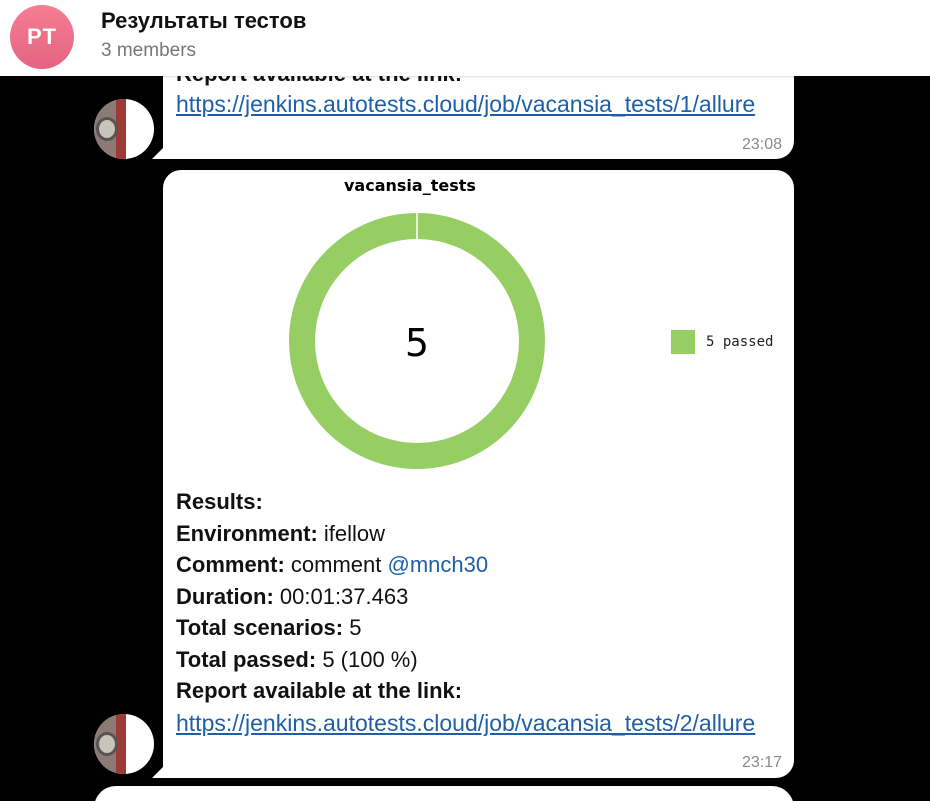  Describe the element at coordinates (740, 342) in the screenshot. I see `legend-label: 5 passed` at that location.